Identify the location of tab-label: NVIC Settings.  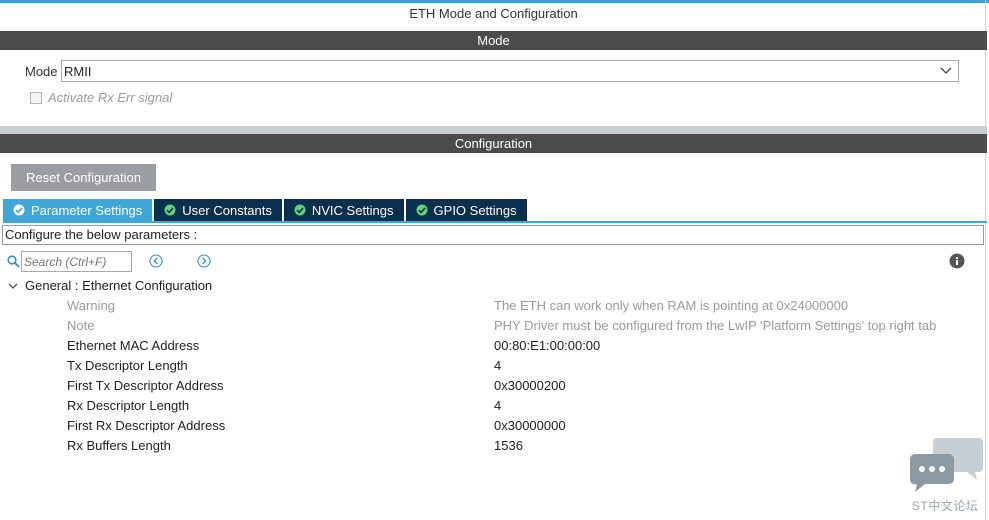
(352, 210).